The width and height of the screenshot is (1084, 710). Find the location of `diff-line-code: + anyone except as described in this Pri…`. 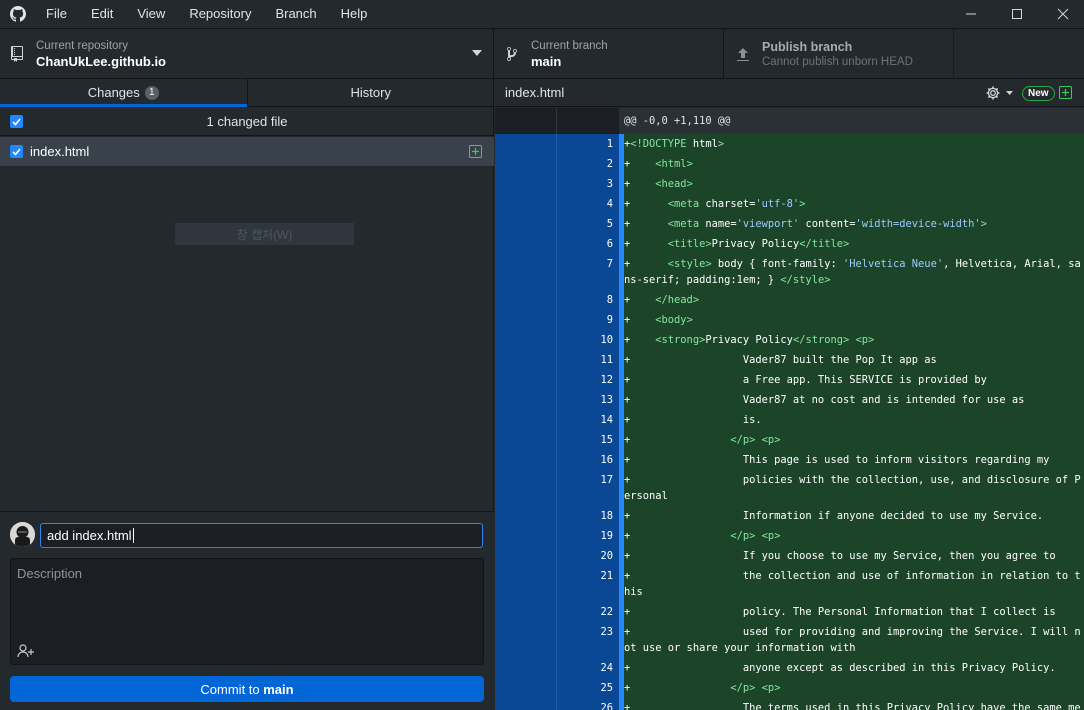

diff-line-code: + anyone except as described in this Pri… is located at coordinates (854, 668).